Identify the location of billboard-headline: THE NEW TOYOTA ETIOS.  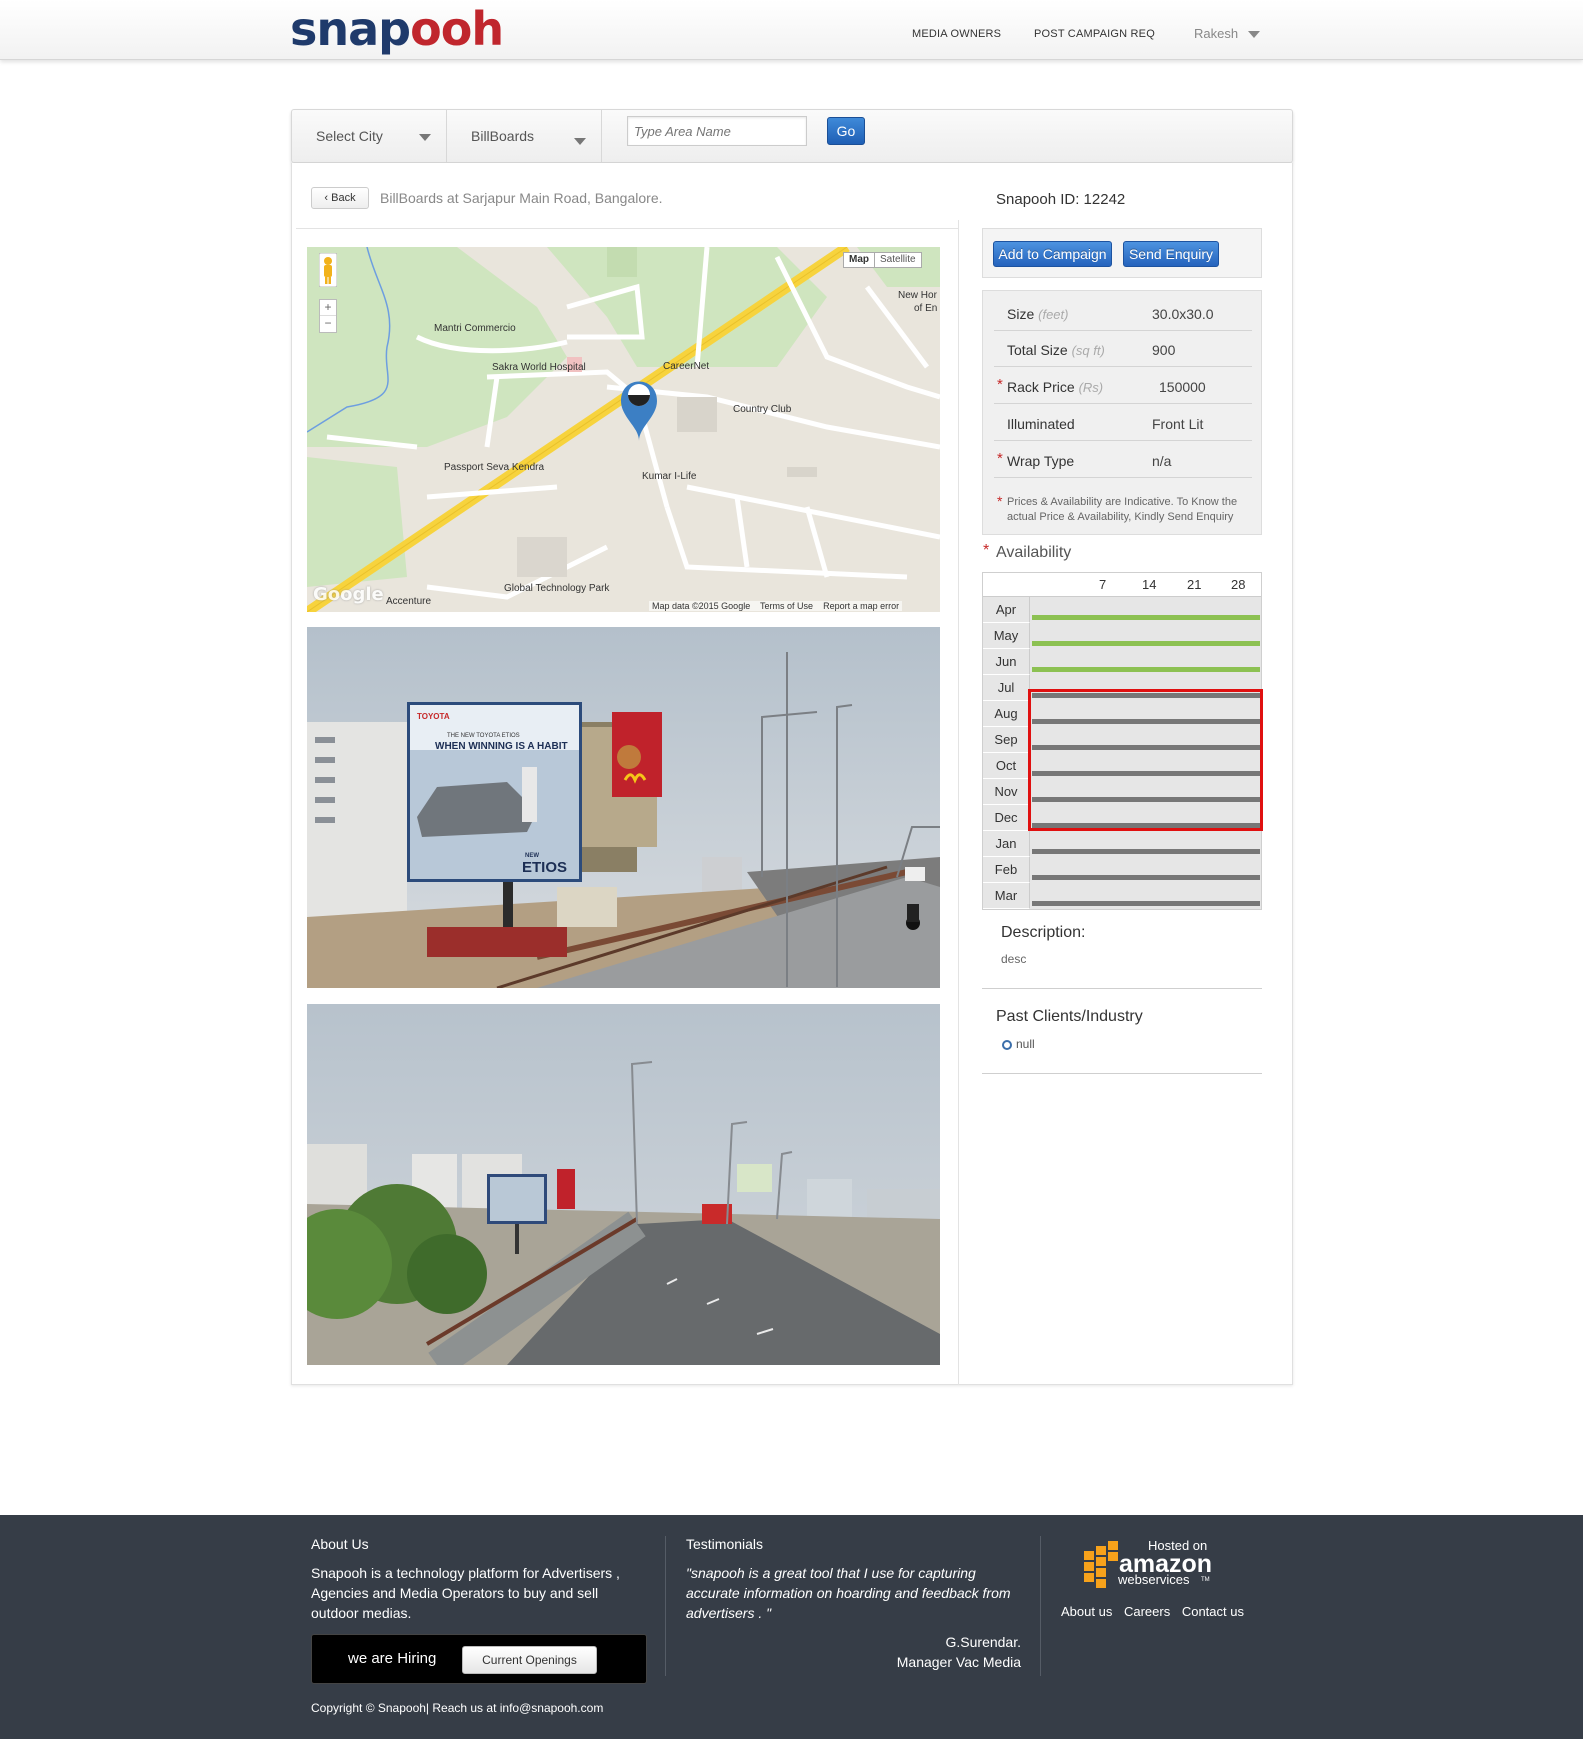
(483, 736).